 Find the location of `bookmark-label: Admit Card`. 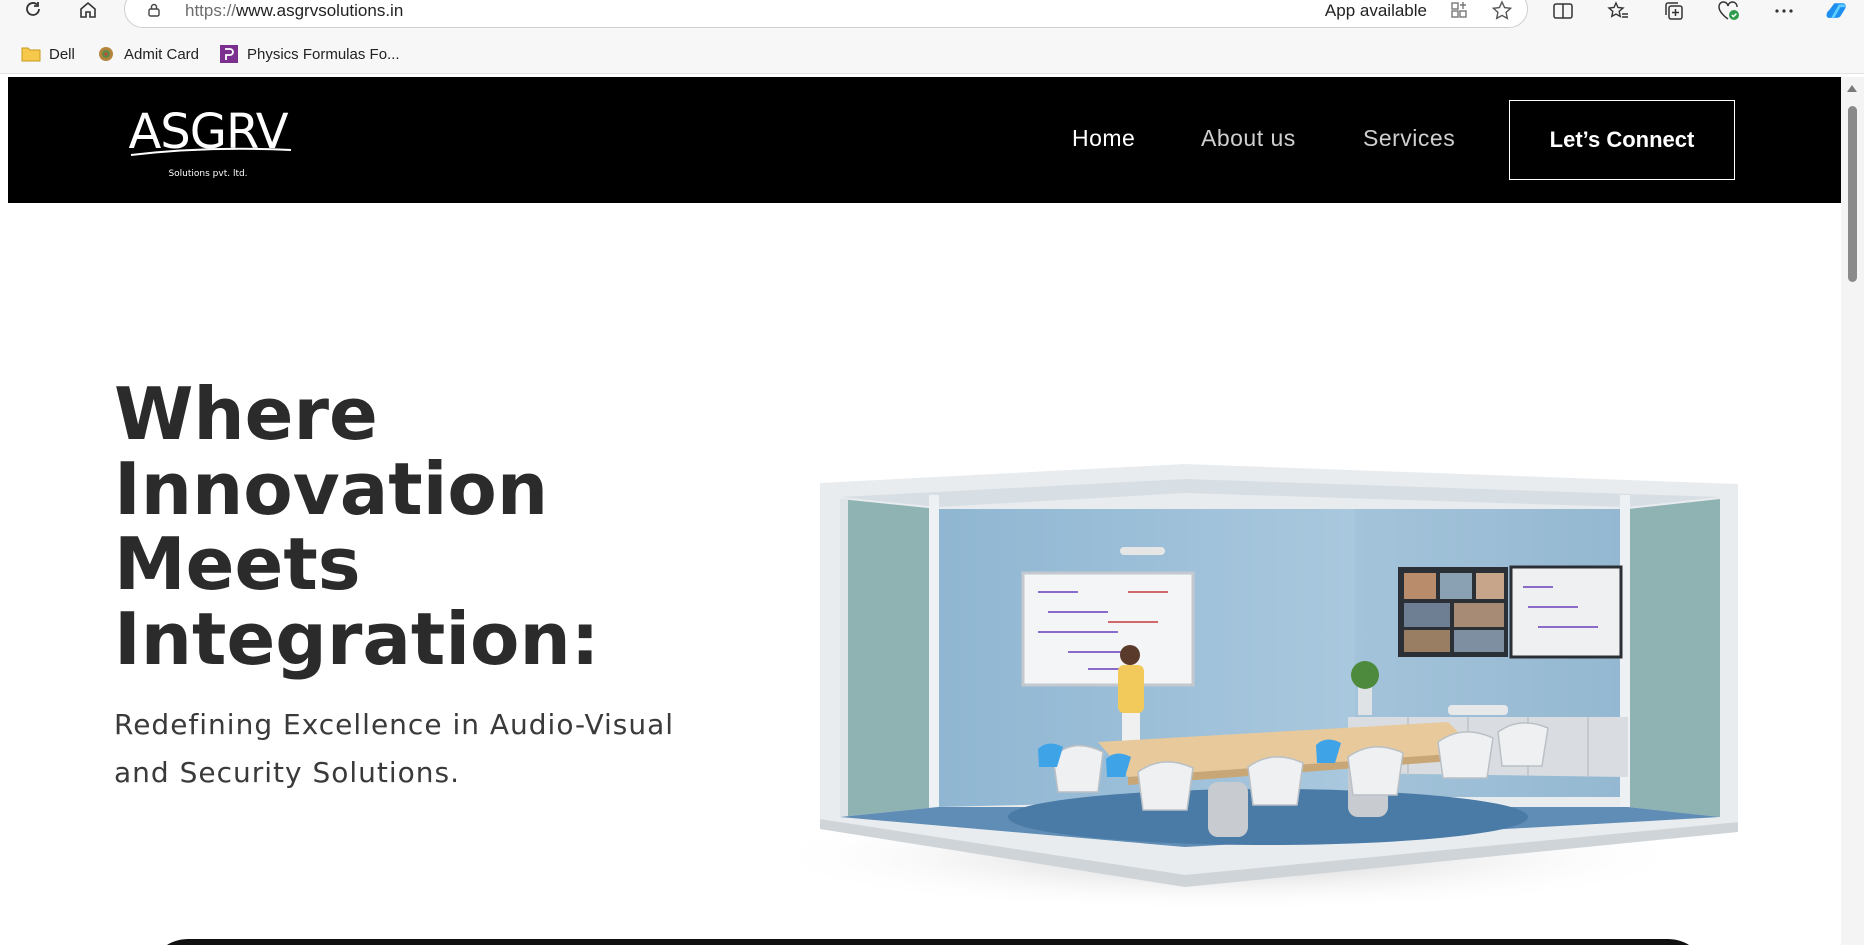

bookmark-label: Admit Card is located at coordinates (162, 54).